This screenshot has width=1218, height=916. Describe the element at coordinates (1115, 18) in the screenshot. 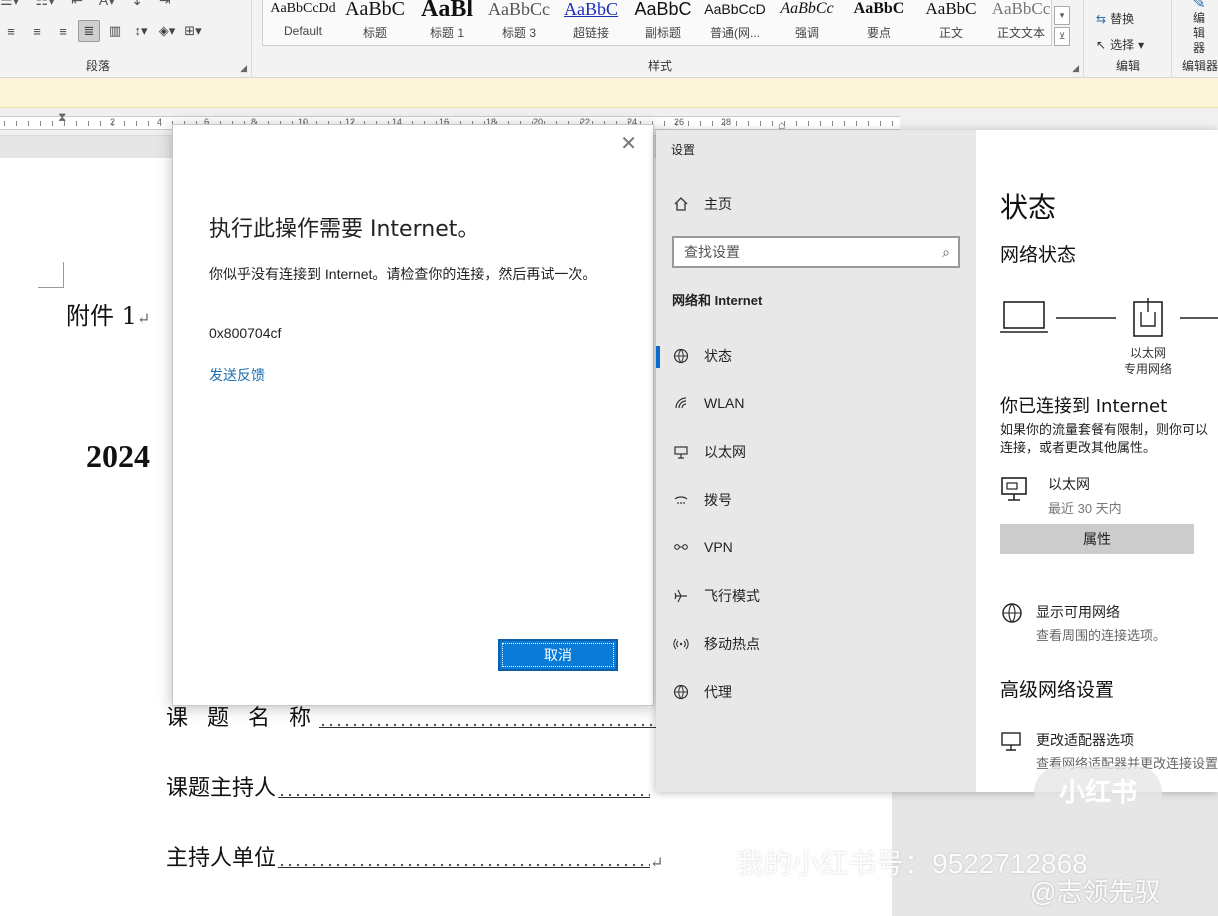

I see `replace-button: ⇆ 替换` at that location.